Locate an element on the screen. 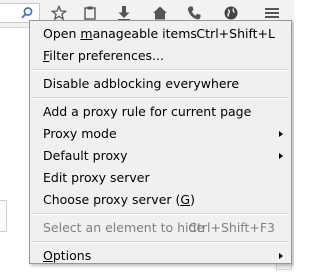  menu-item-open-manageable-items: Open manageable items Ctrl+Shift+L is located at coordinates (160, 34).